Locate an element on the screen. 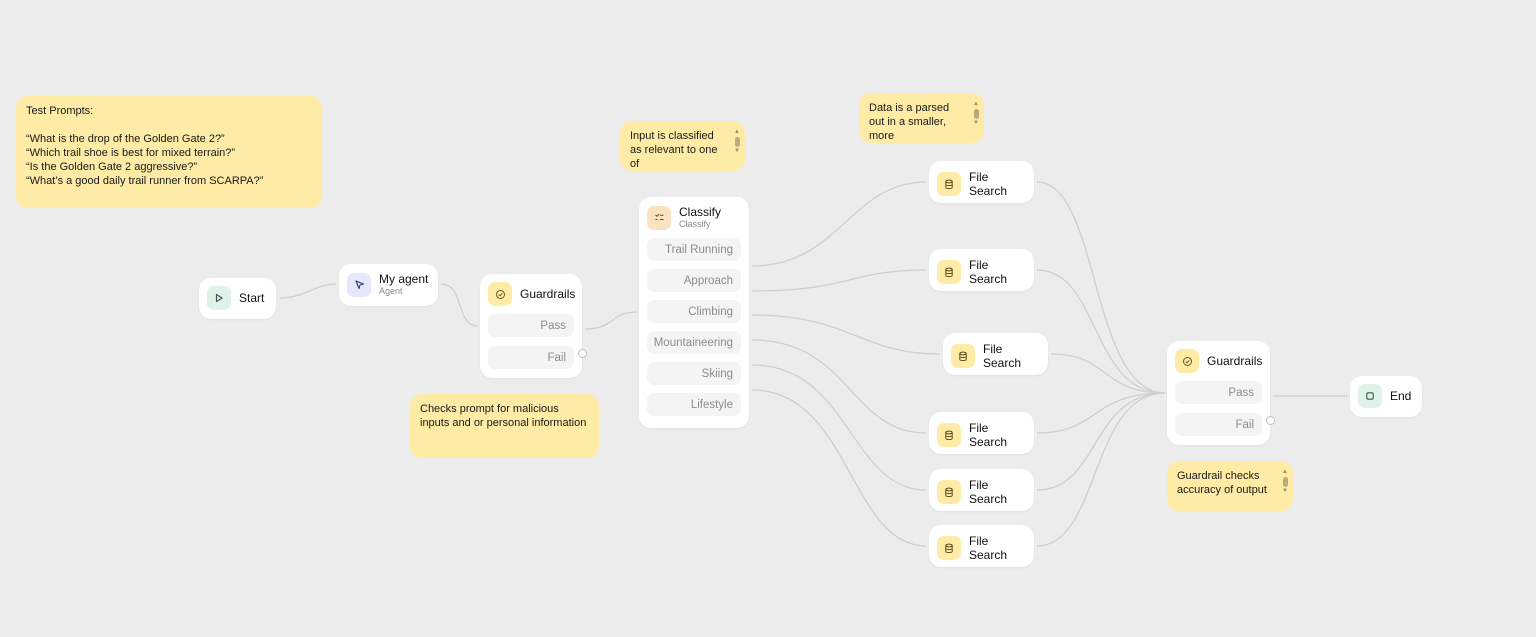 The height and width of the screenshot is (637, 1536). start-node: Start is located at coordinates (237, 298).